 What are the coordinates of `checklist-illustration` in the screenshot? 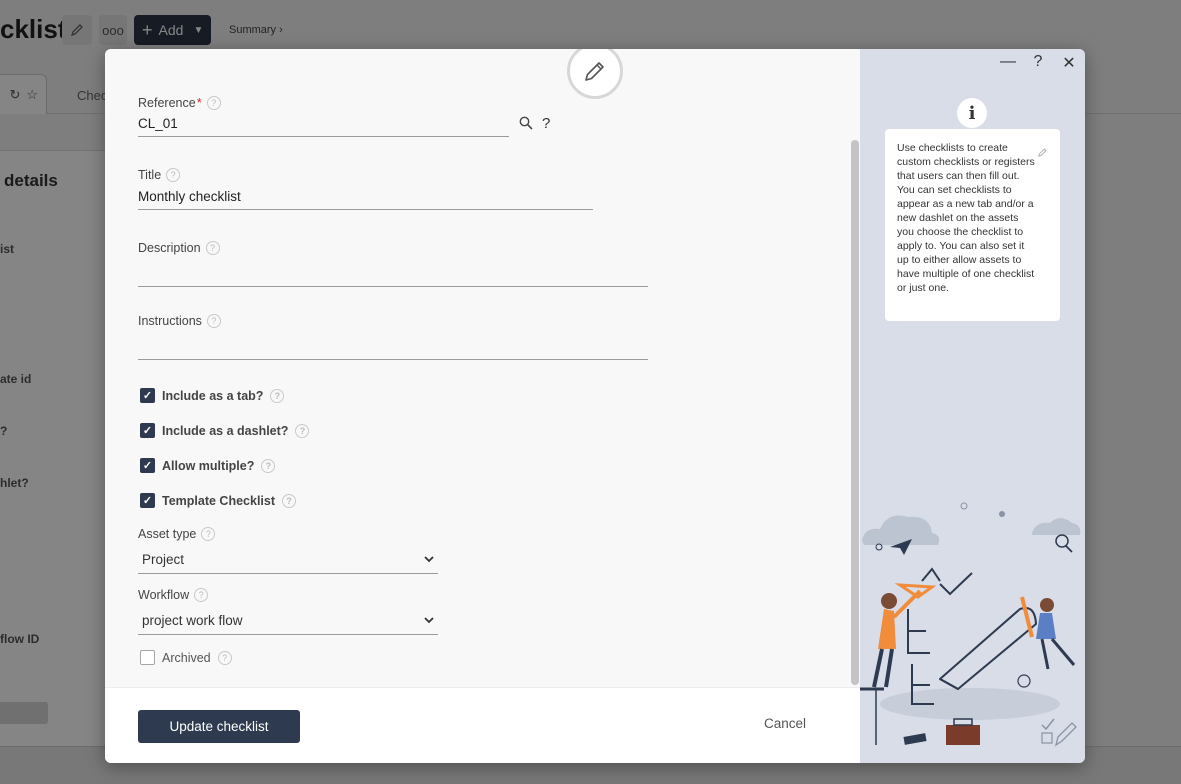 It's located at (970, 624).